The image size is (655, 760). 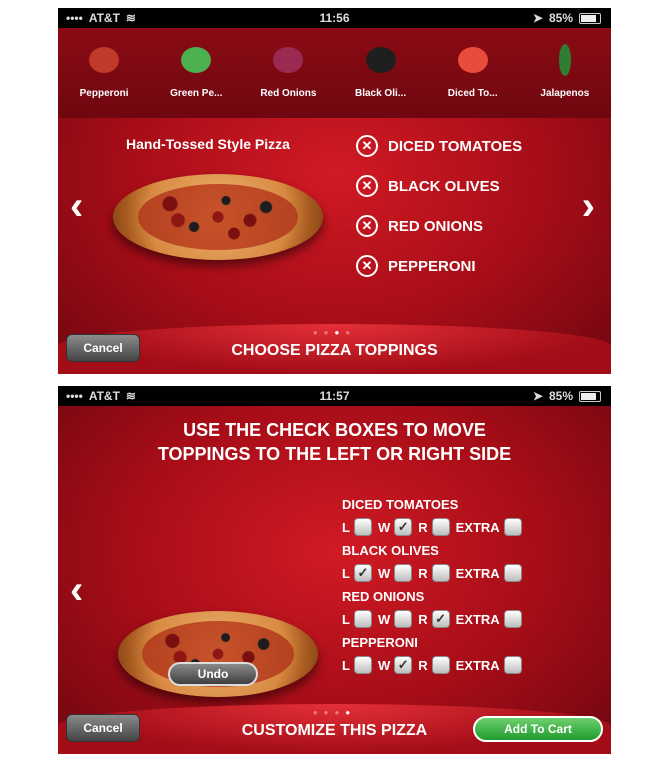 I want to click on page-indicator: ●●●●, so click(x=334, y=332).